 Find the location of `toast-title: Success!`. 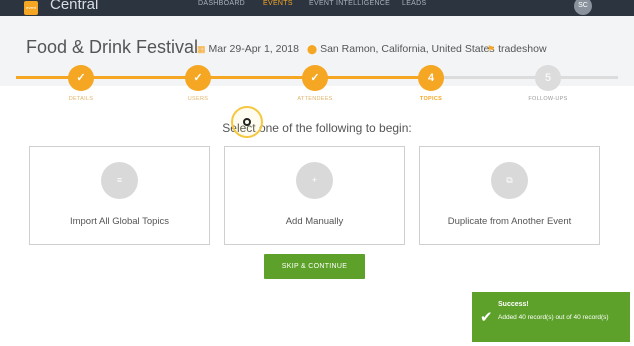

toast-title: Success! is located at coordinates (513, 304).